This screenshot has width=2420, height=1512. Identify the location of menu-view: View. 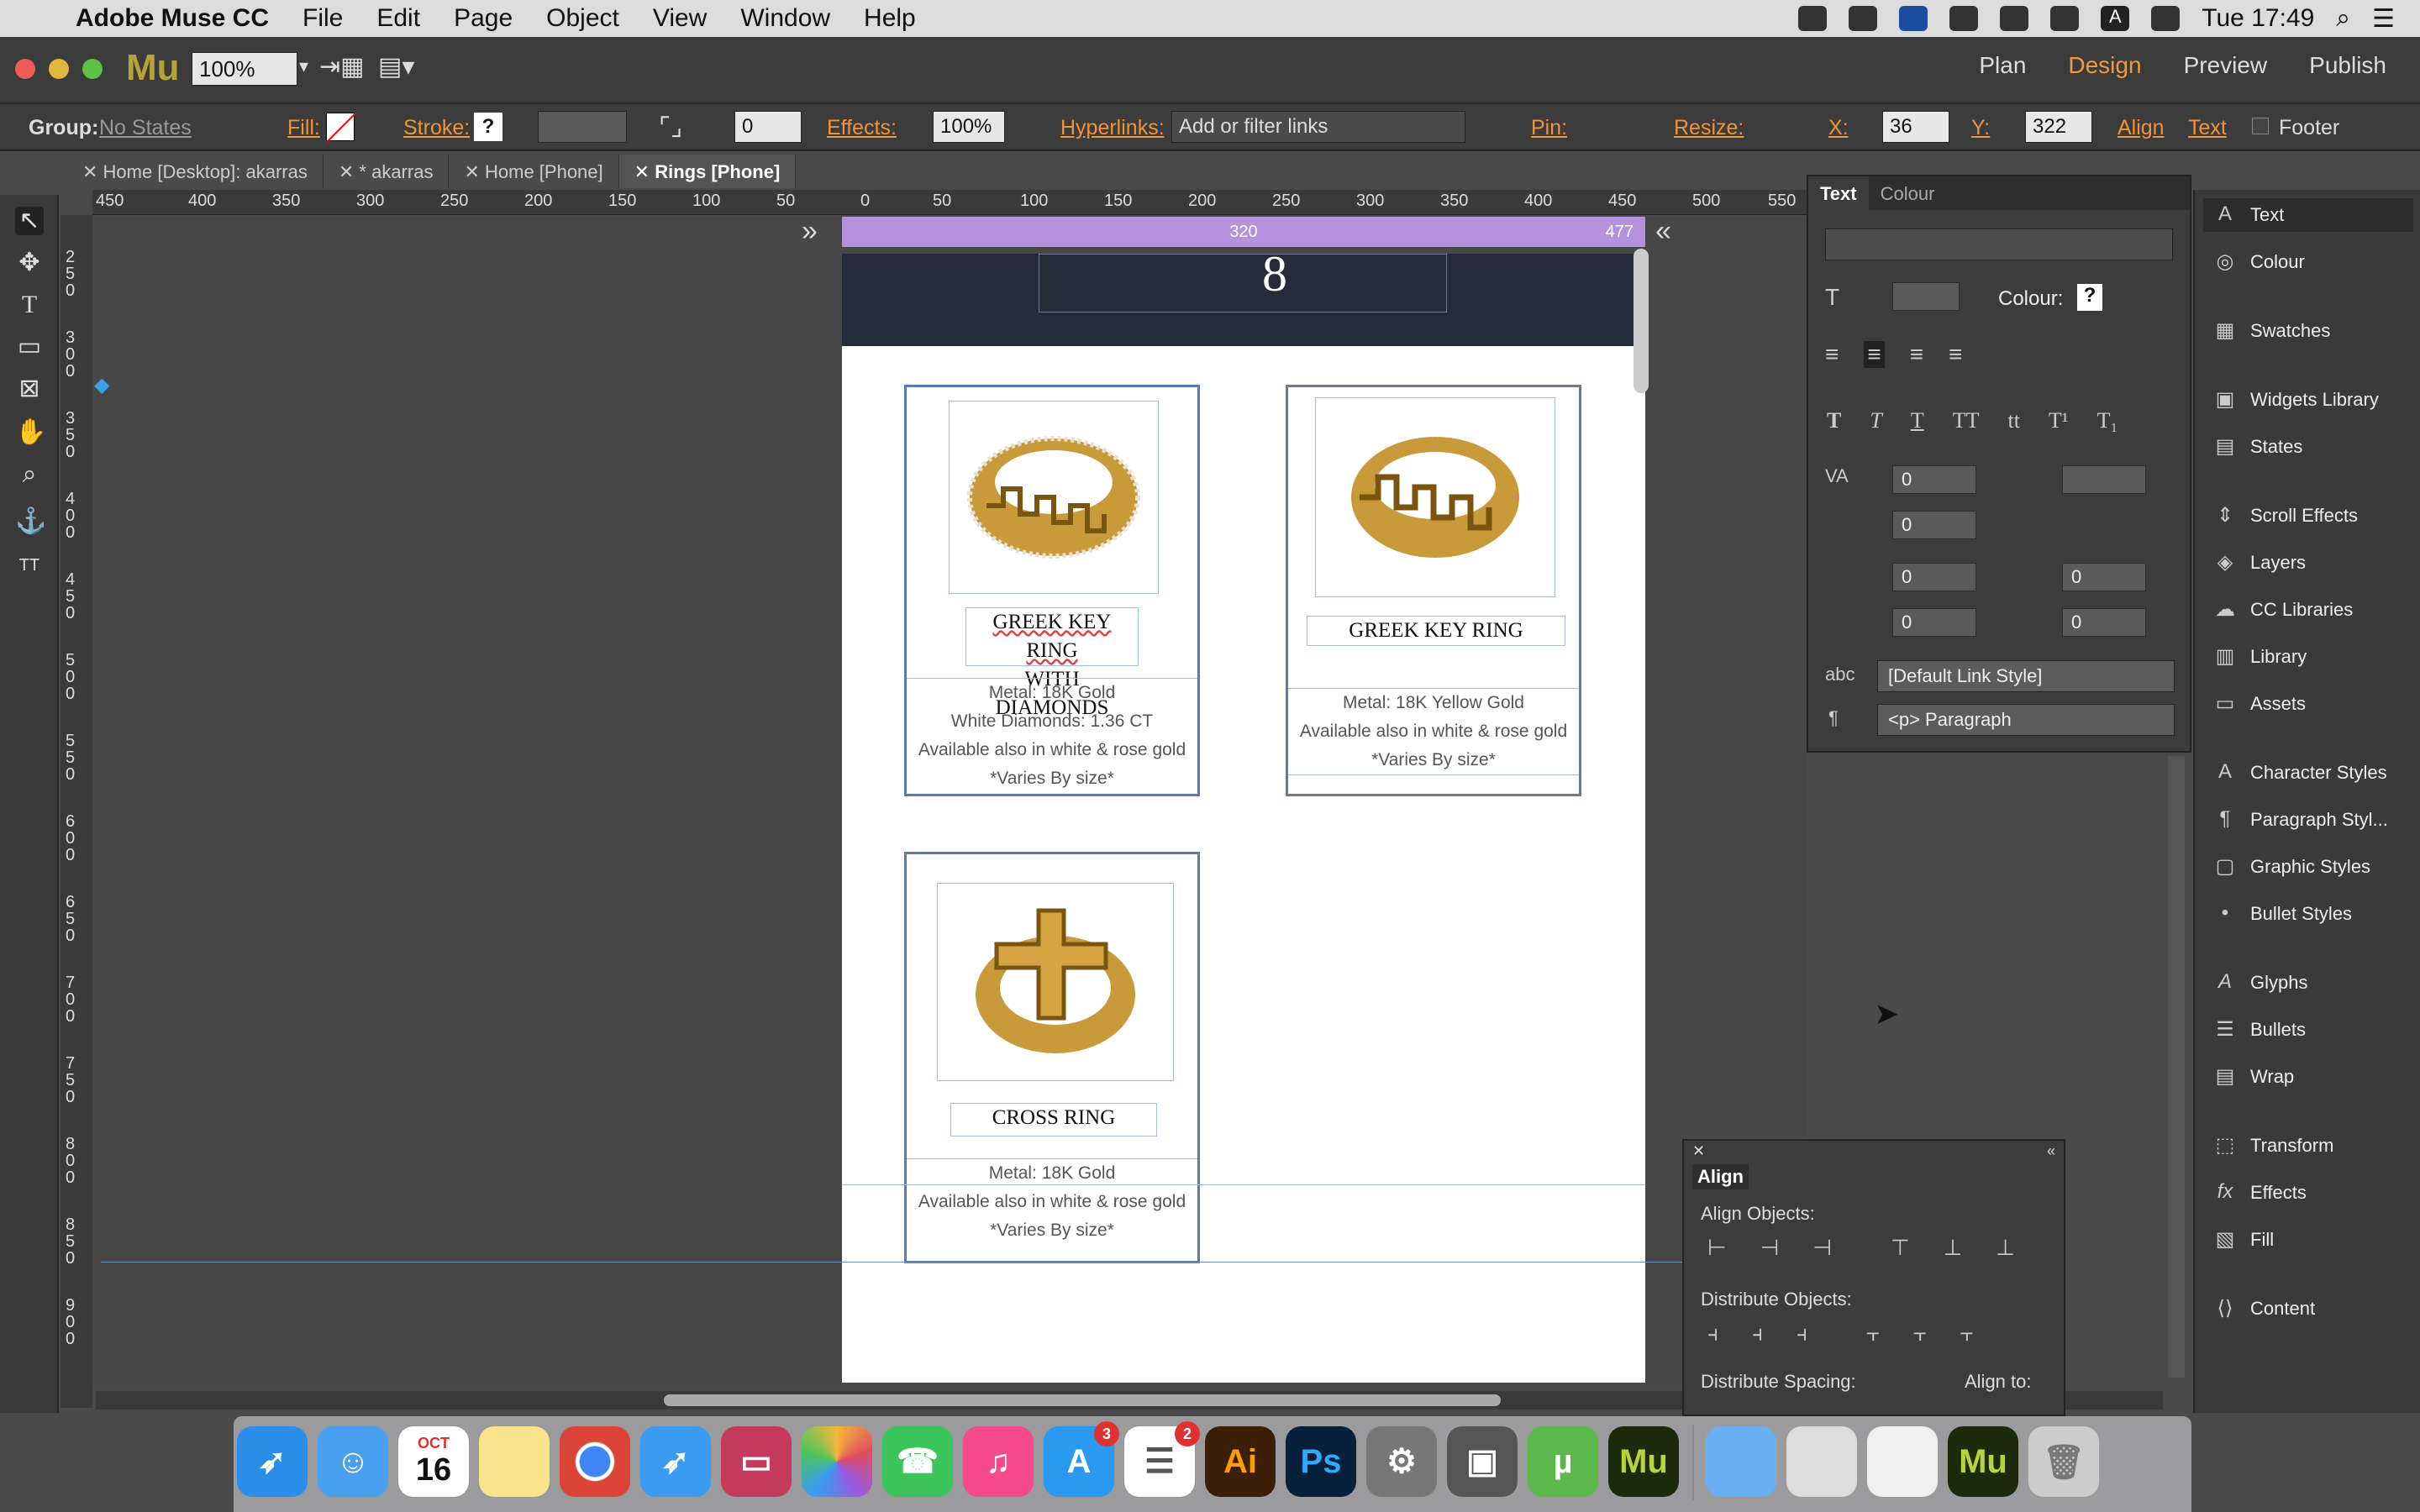
(680, 18).